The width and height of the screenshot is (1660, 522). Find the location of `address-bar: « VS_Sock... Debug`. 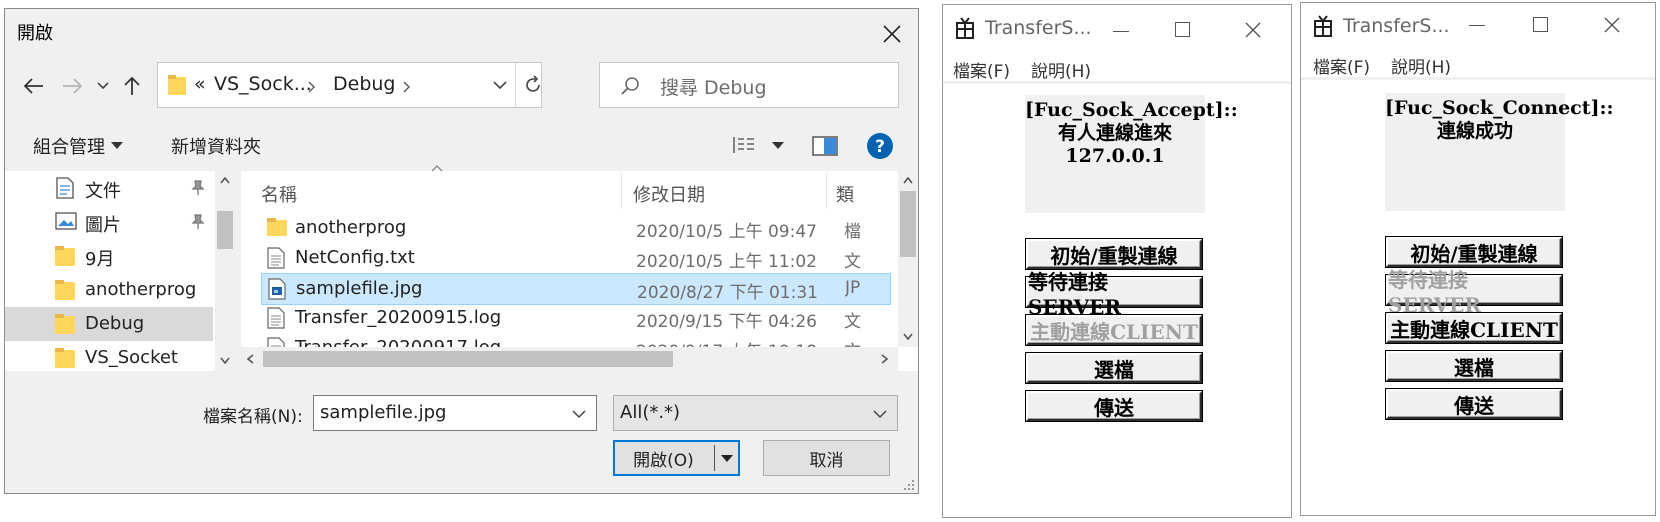

address-bar: « VS_Sock... Debug is located at coordinates (349, 85).